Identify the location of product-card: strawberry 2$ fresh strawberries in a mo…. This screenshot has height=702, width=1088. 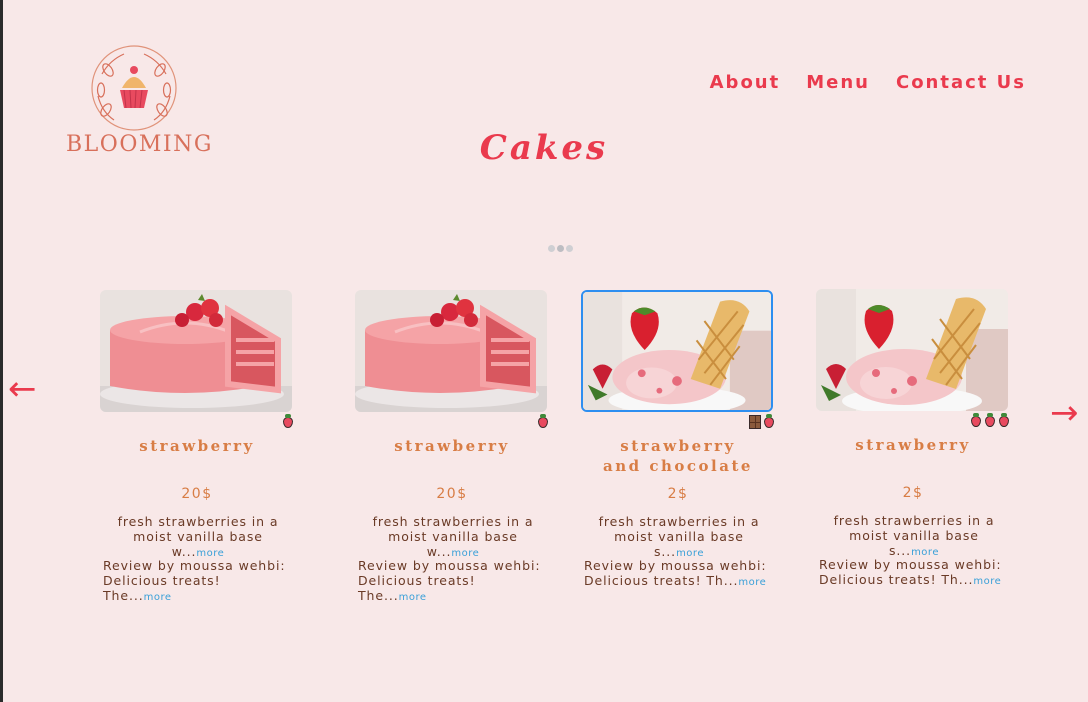
(913, 438).